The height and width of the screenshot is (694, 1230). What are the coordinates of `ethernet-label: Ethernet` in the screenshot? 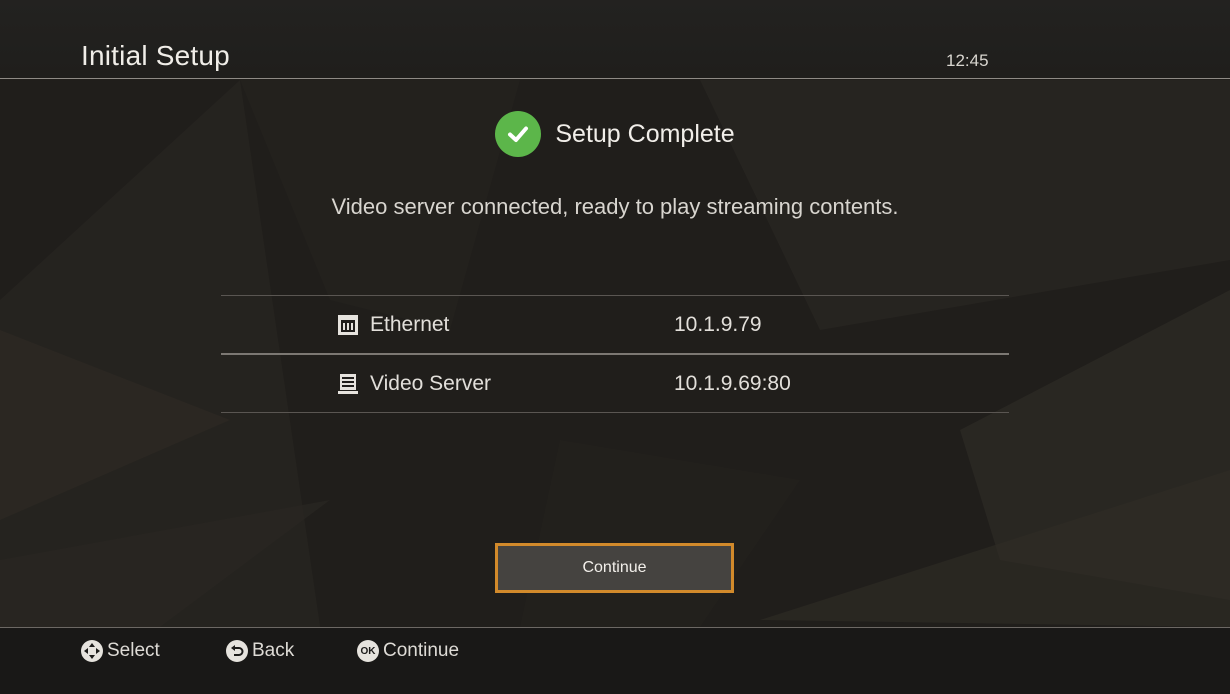 It's located at (410, 324).